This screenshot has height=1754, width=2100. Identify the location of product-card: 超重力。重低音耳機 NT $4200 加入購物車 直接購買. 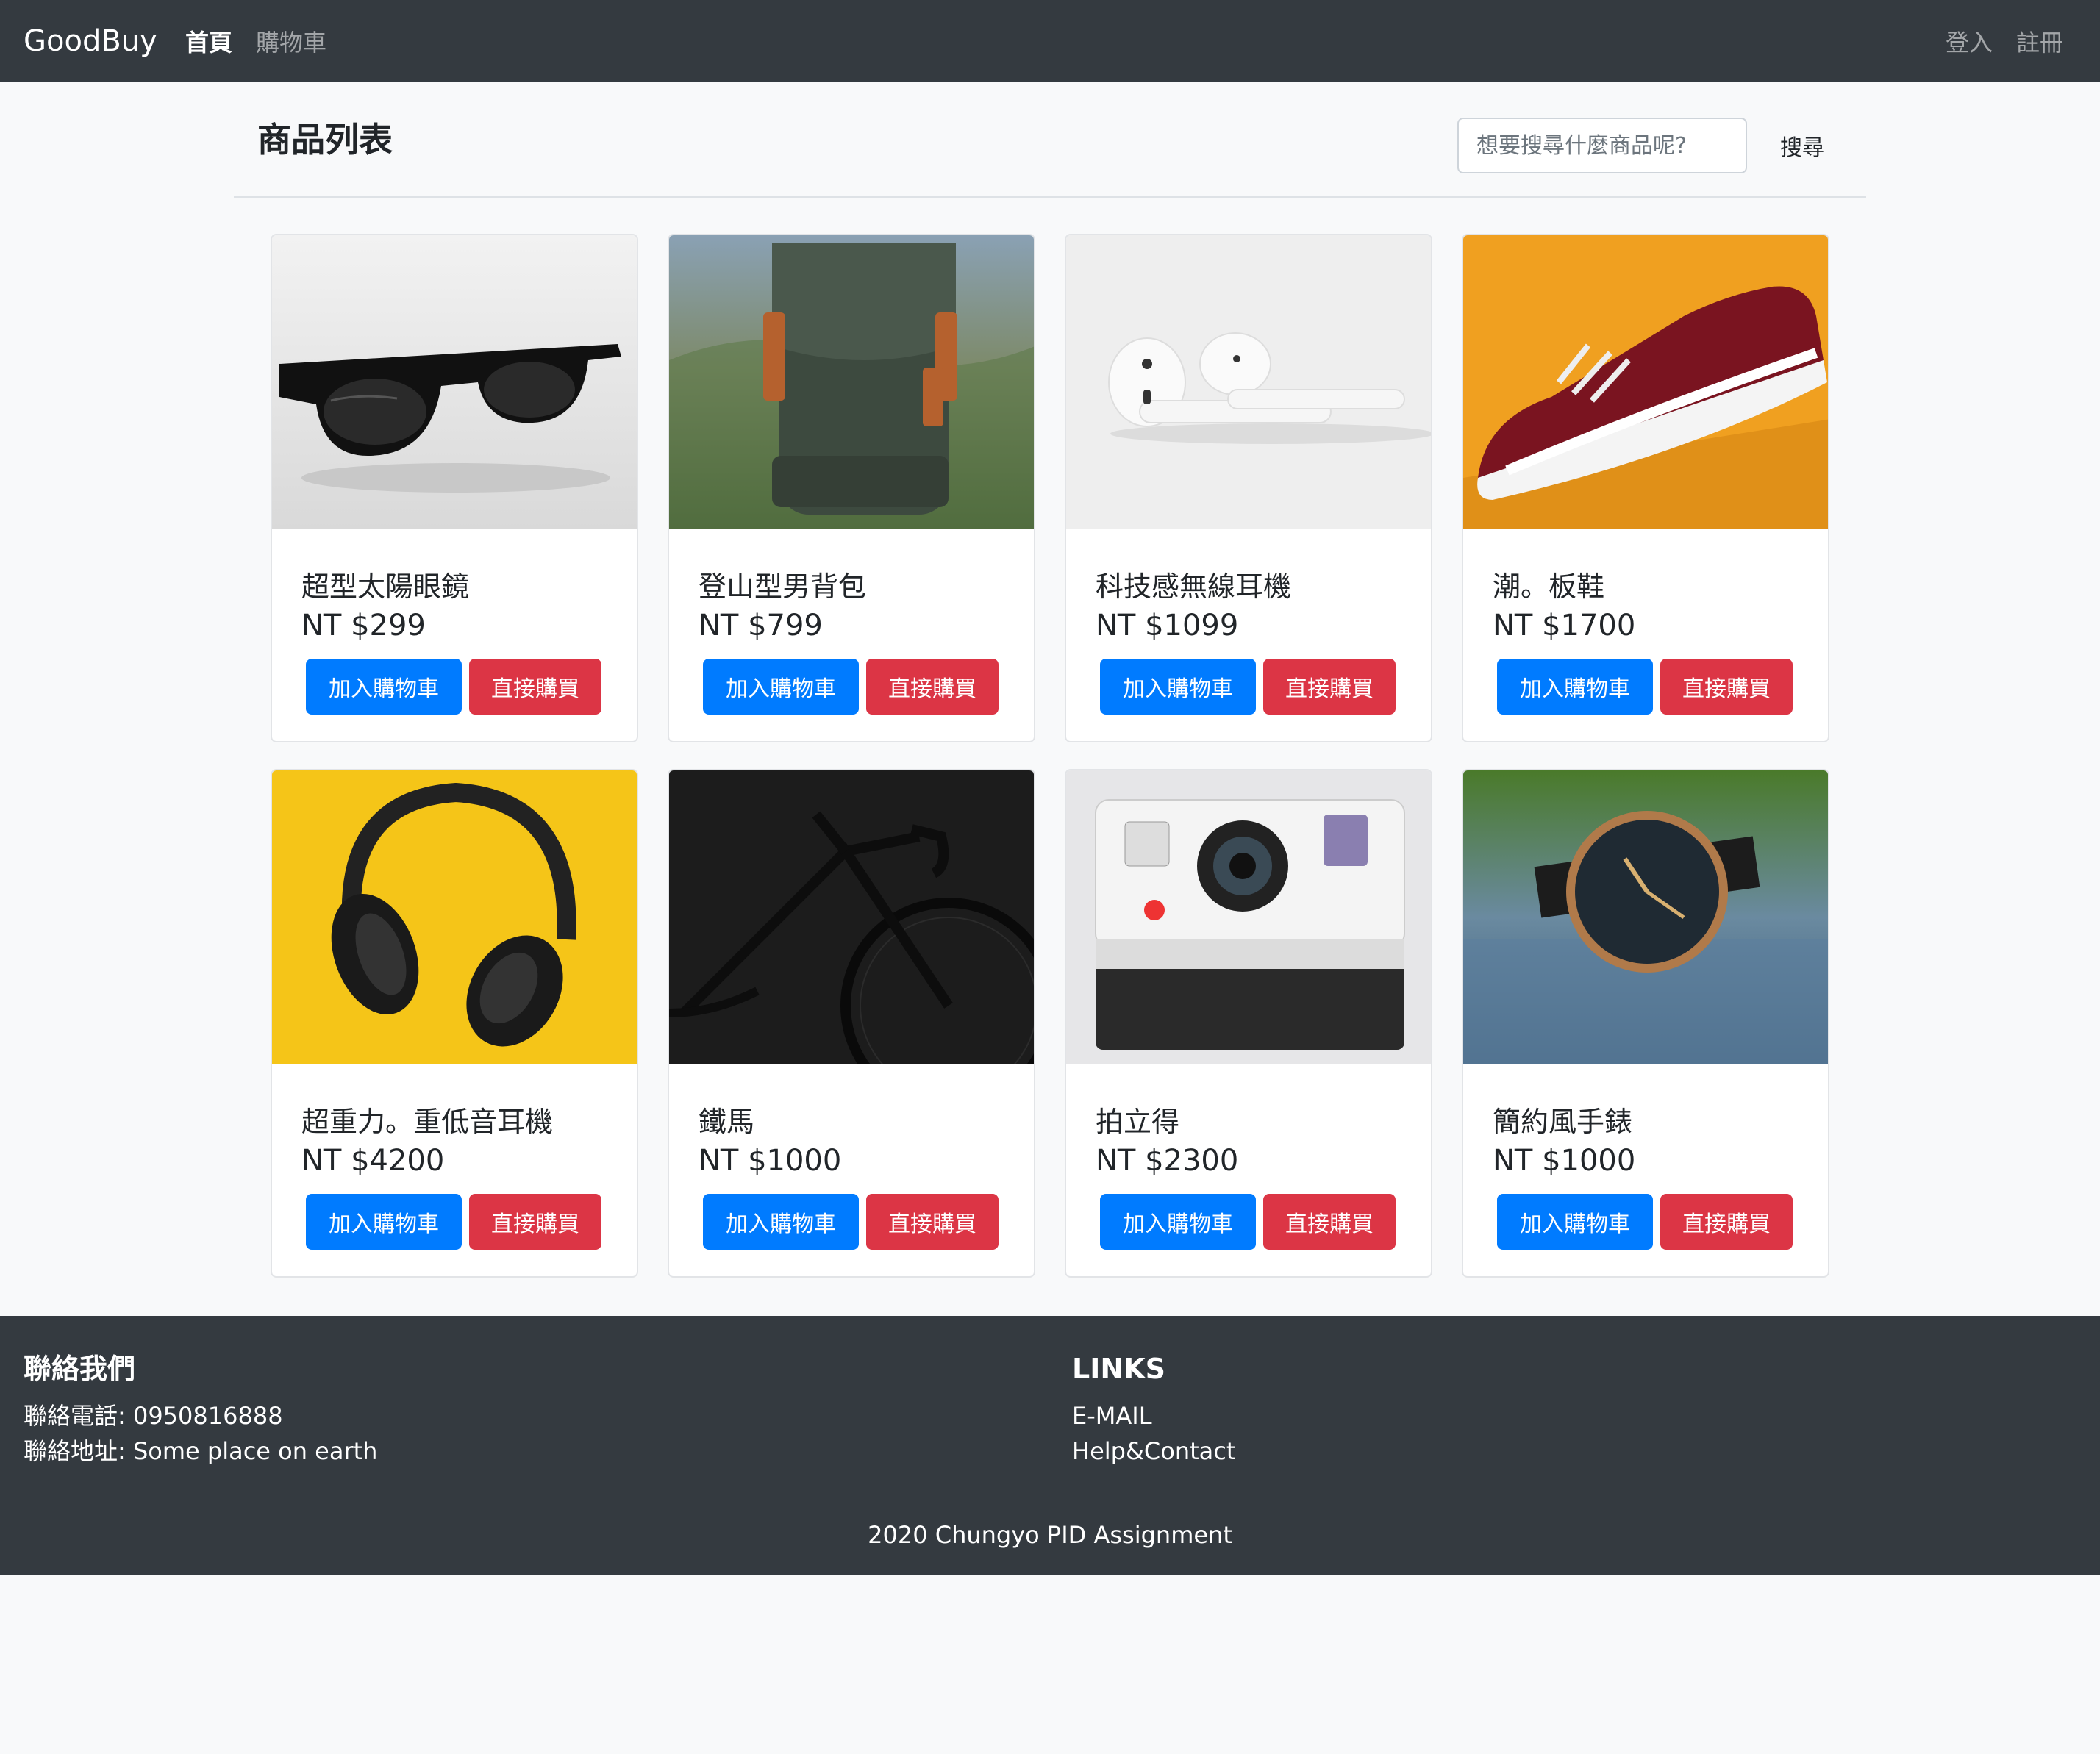
(455, 1023).